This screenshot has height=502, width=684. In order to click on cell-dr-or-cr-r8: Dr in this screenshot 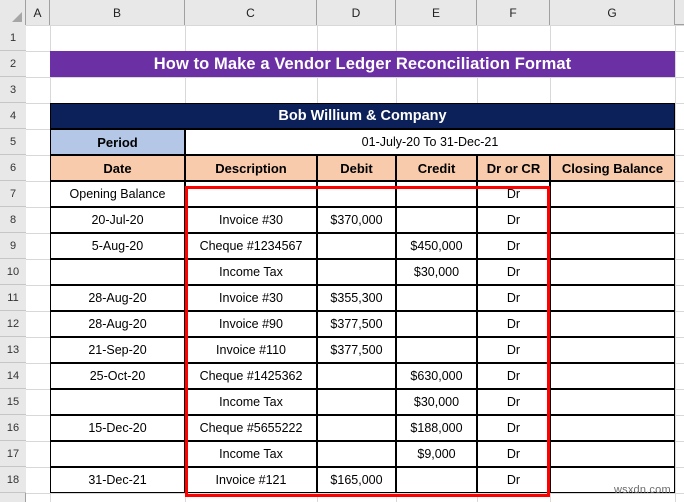, I will do `click(513, 220)`.